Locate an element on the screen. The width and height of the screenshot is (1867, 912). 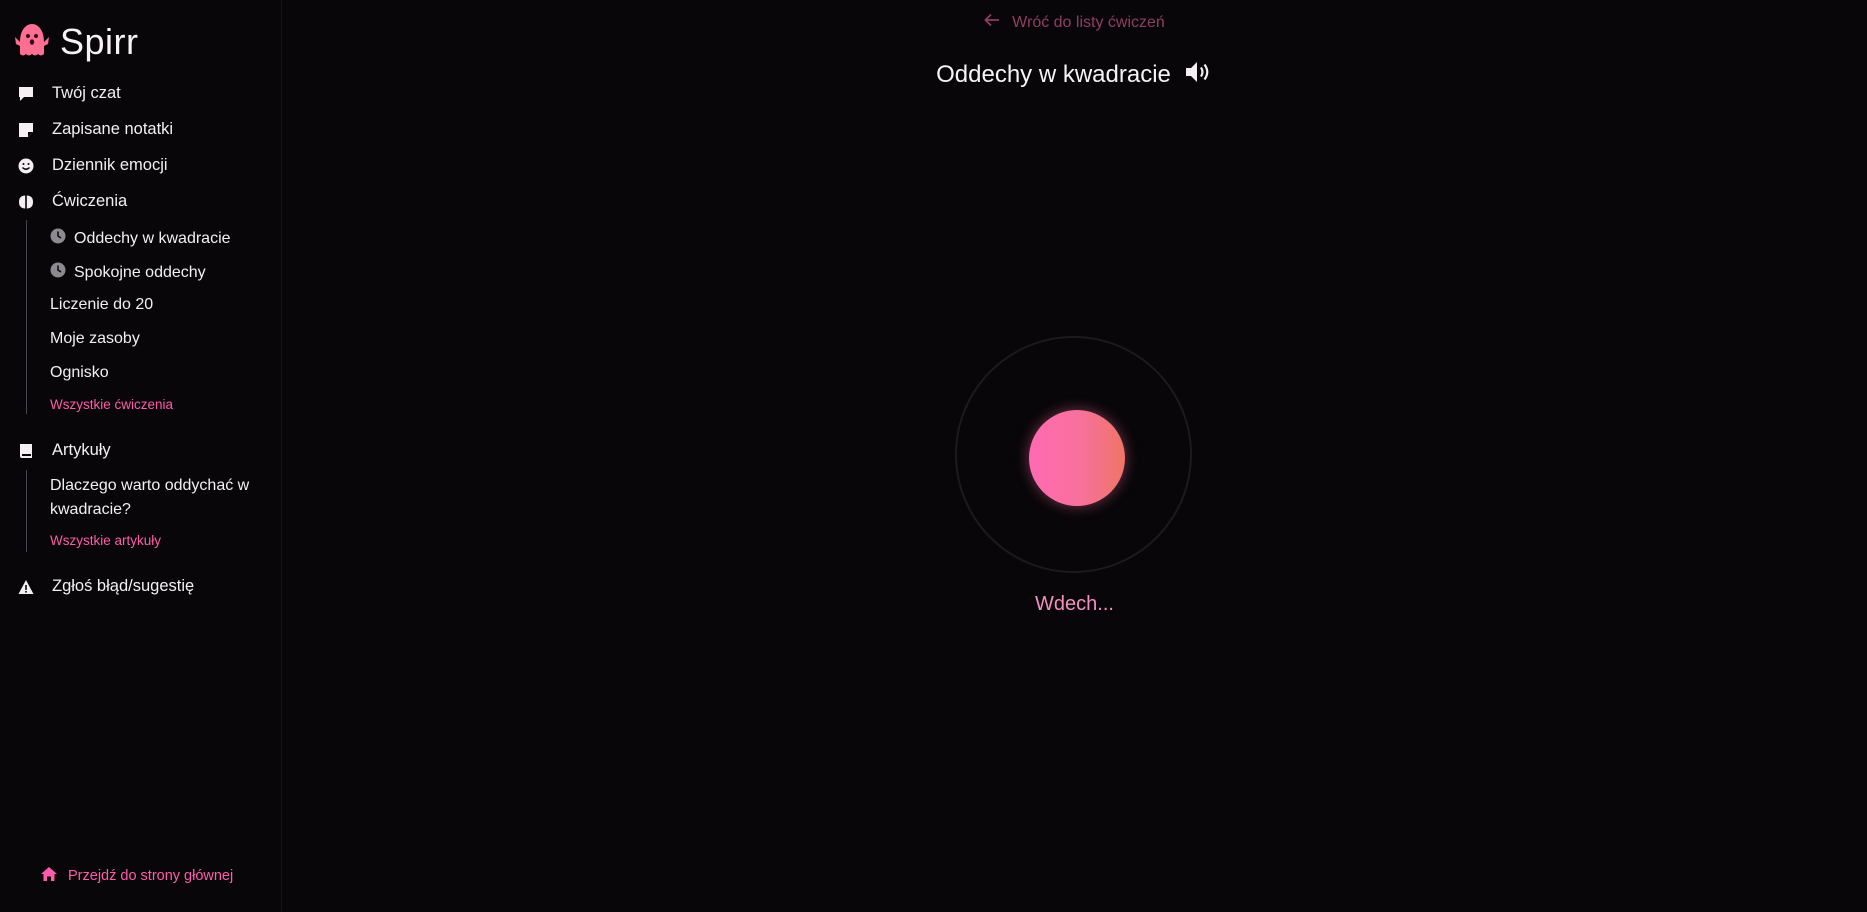
exercise-item-square-breathing: Oddechy w kwadracie is located at coordinates (140, 238).